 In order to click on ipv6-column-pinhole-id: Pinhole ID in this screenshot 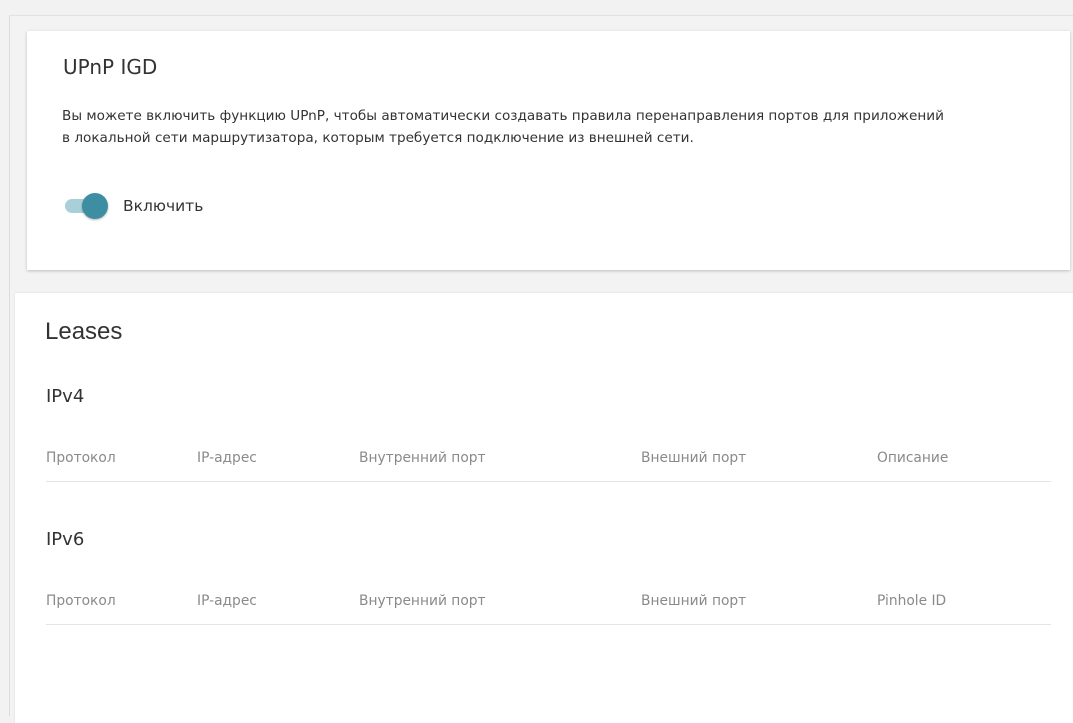, I will do `click(912, 601)`.